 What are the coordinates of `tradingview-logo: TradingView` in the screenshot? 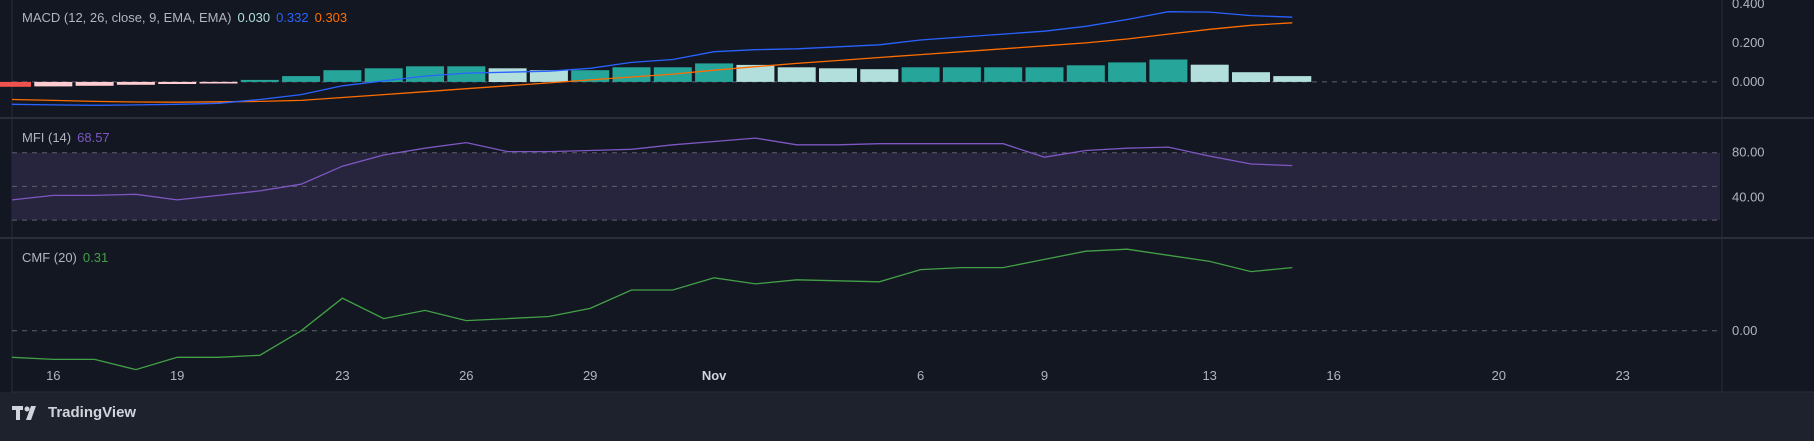 It's located at (74, 412).